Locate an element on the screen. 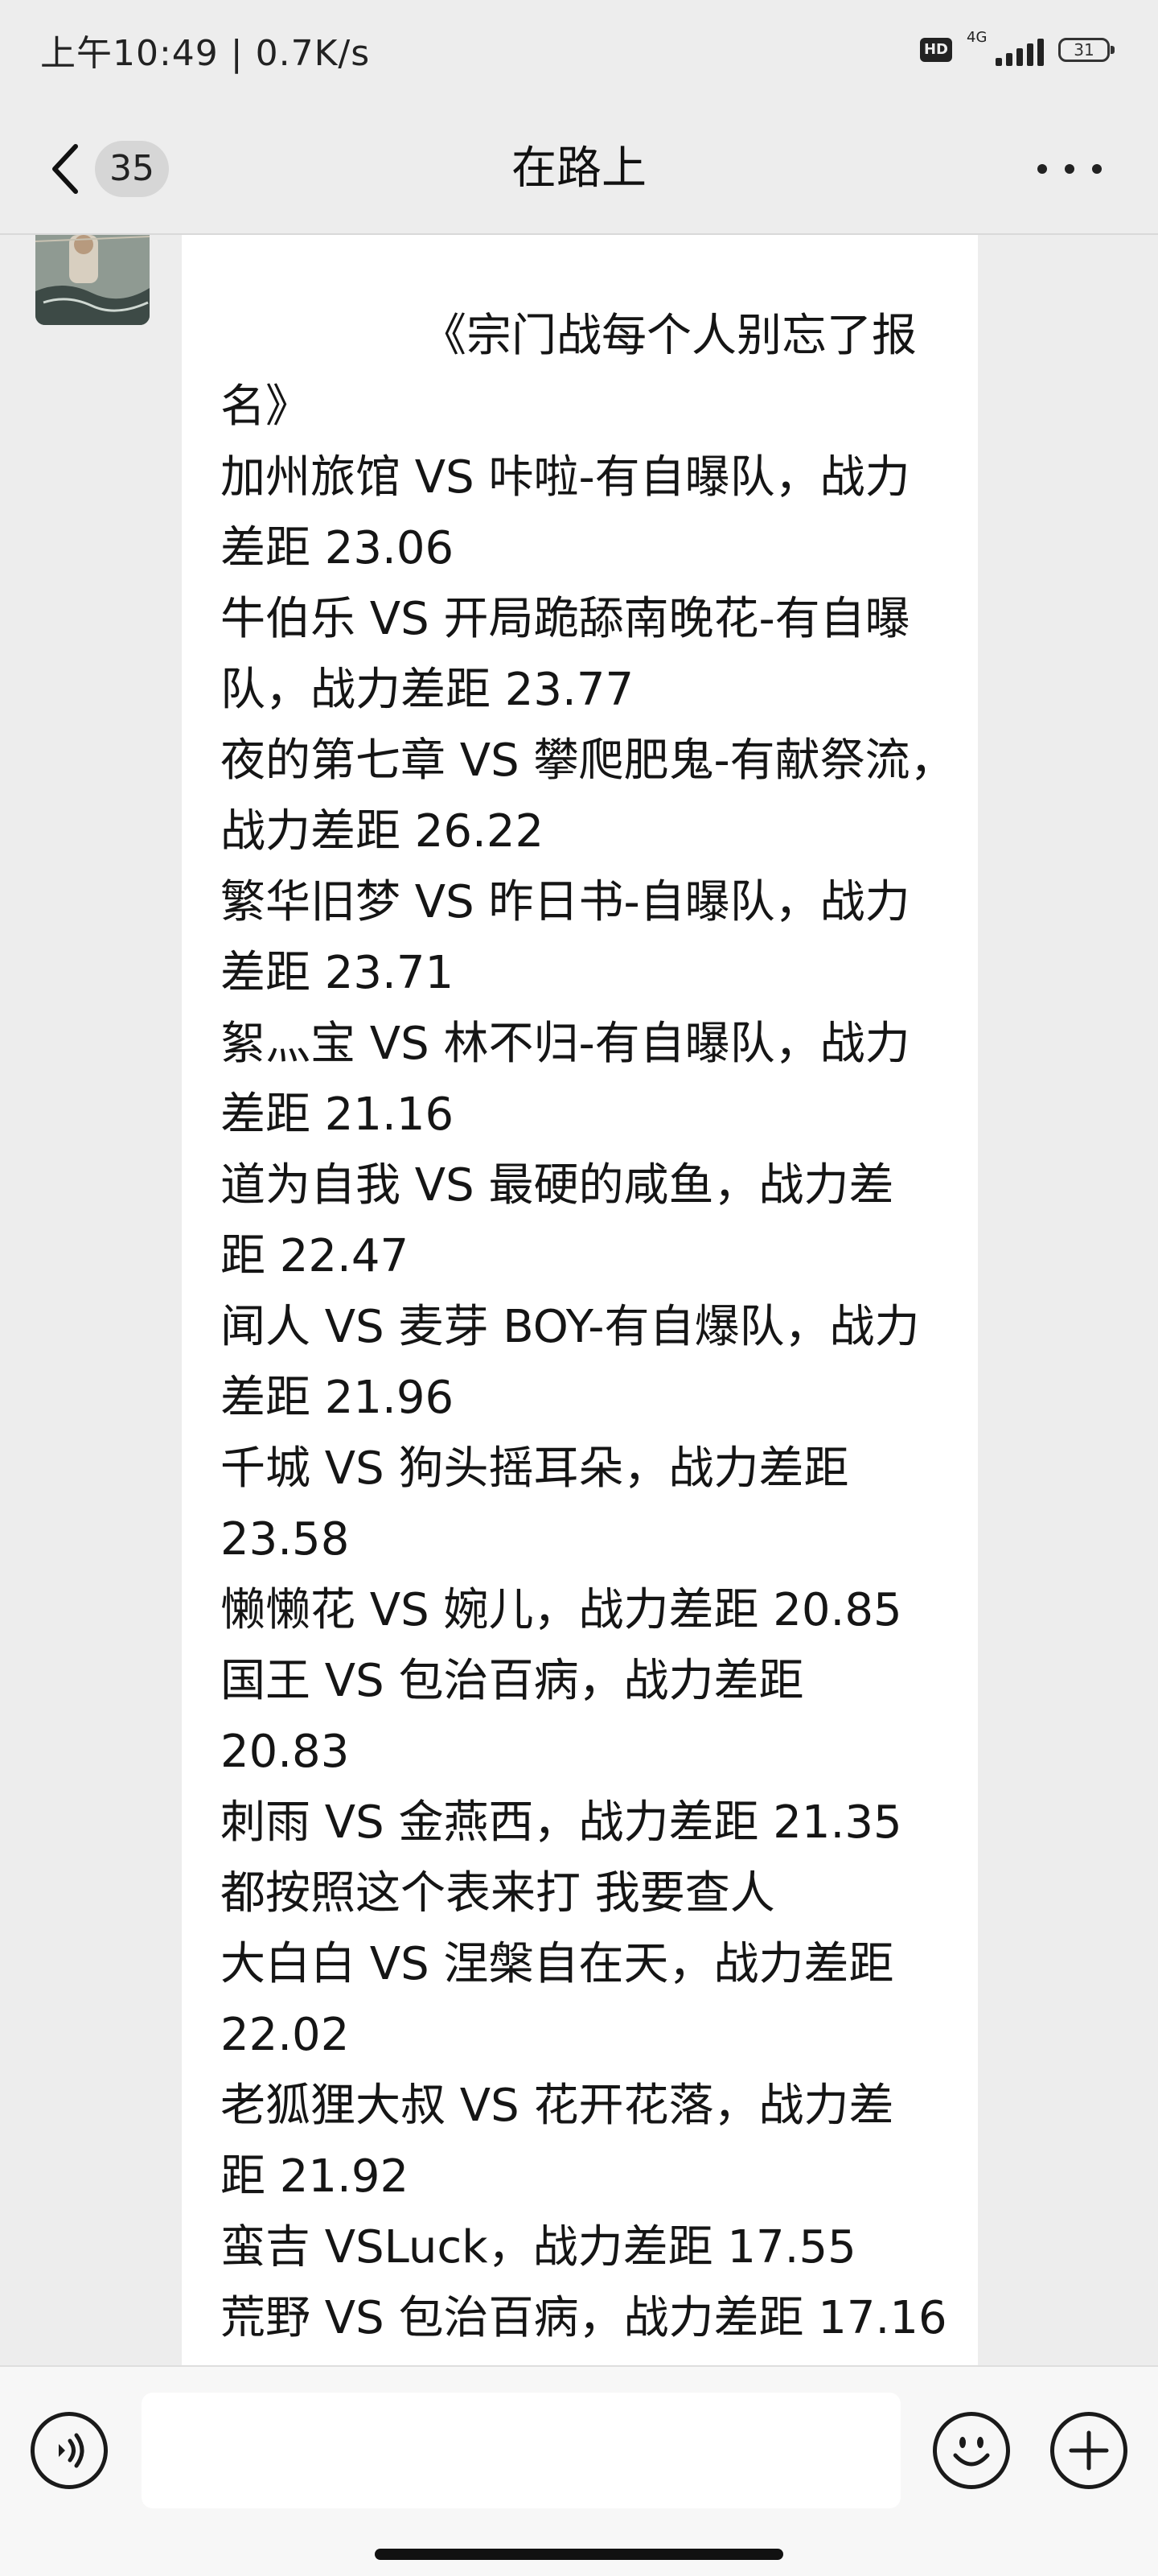  message-line: 繁华旧梦 VS 昨日书-自曝队，战力 is located at coordinates (565, 902).